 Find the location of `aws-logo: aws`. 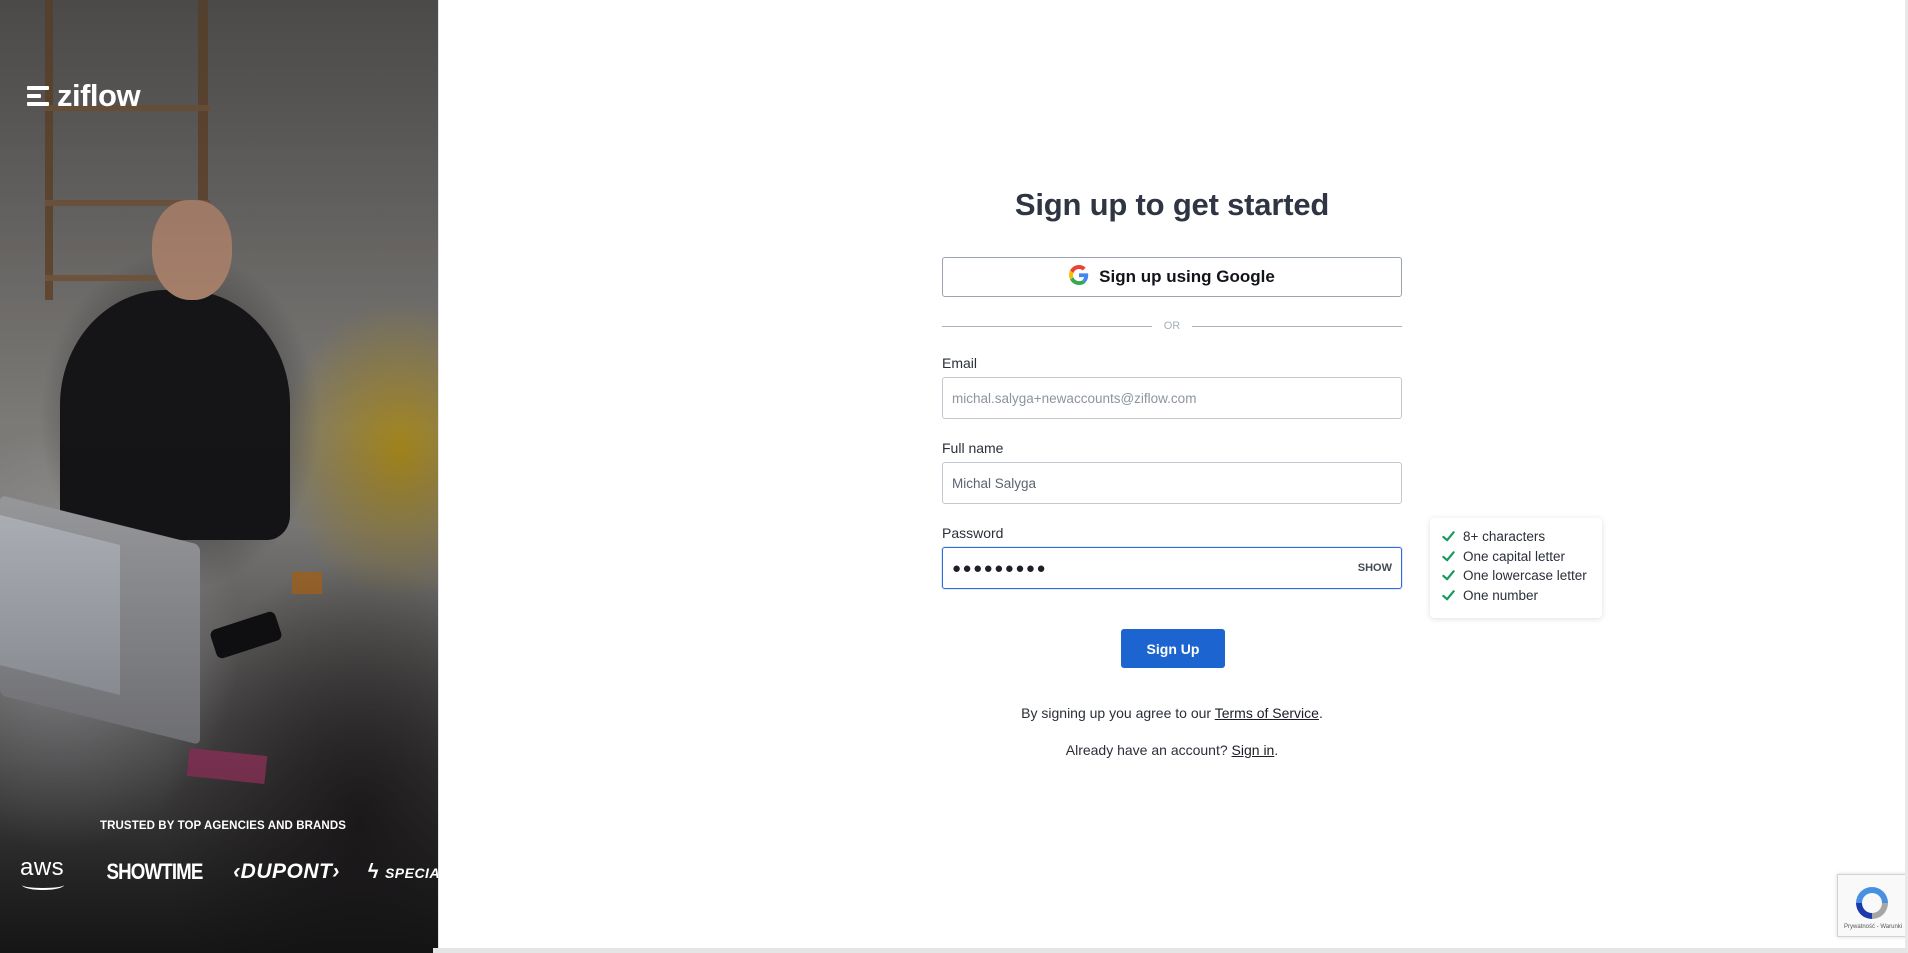

aws-logo: aws is located at coordinates (42, 872).